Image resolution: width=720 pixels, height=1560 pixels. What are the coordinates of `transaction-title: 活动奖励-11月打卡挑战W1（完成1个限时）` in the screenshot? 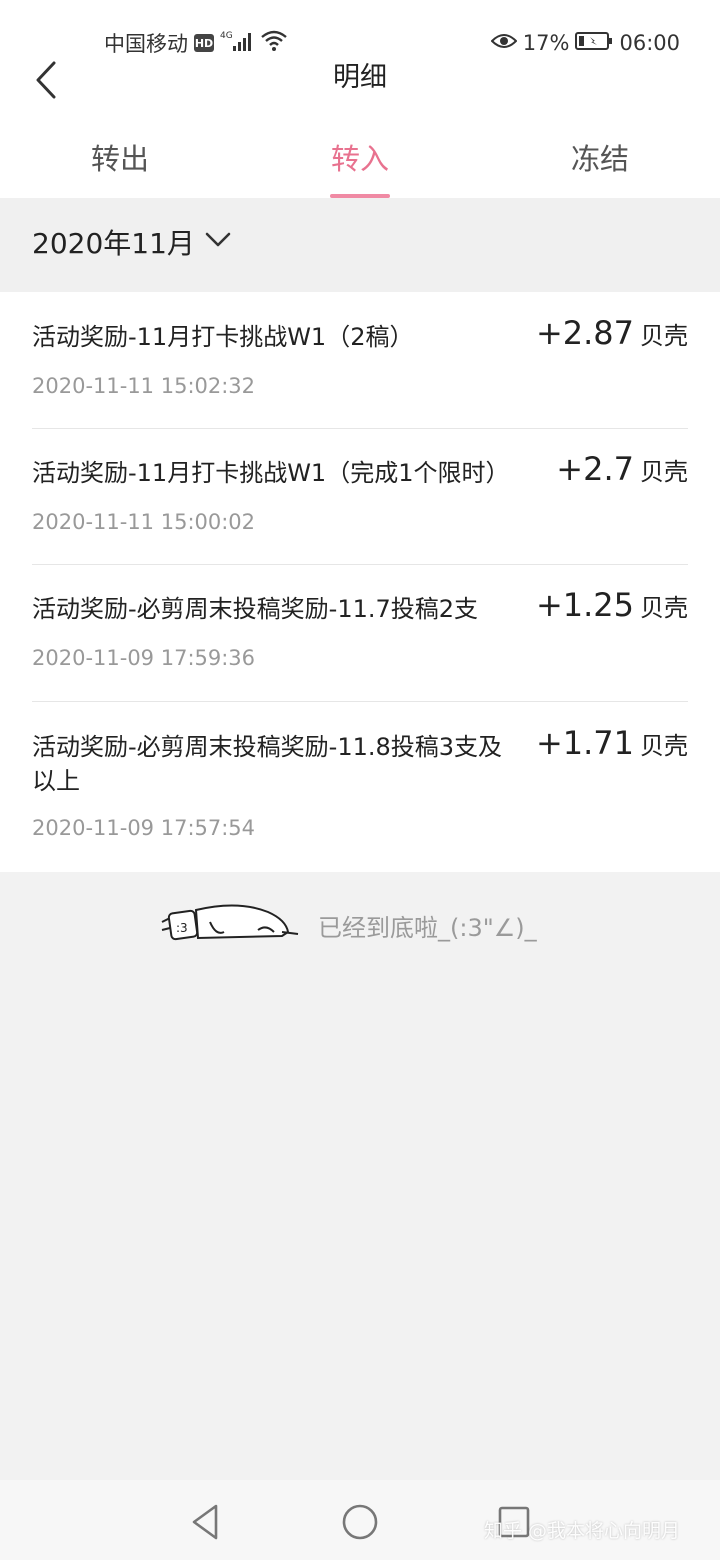 It's located at (271, 473).